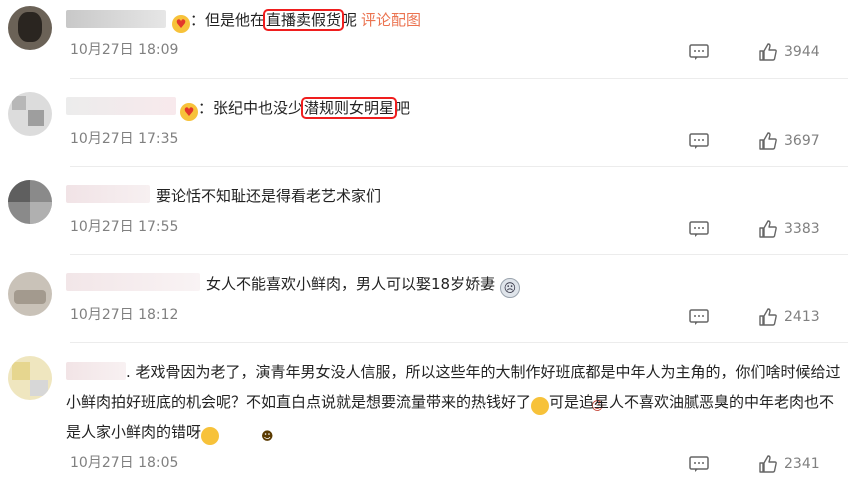 This screenshot has width=848, height=503. I want to click on comment-text-part: 呢, so click(350, 20).